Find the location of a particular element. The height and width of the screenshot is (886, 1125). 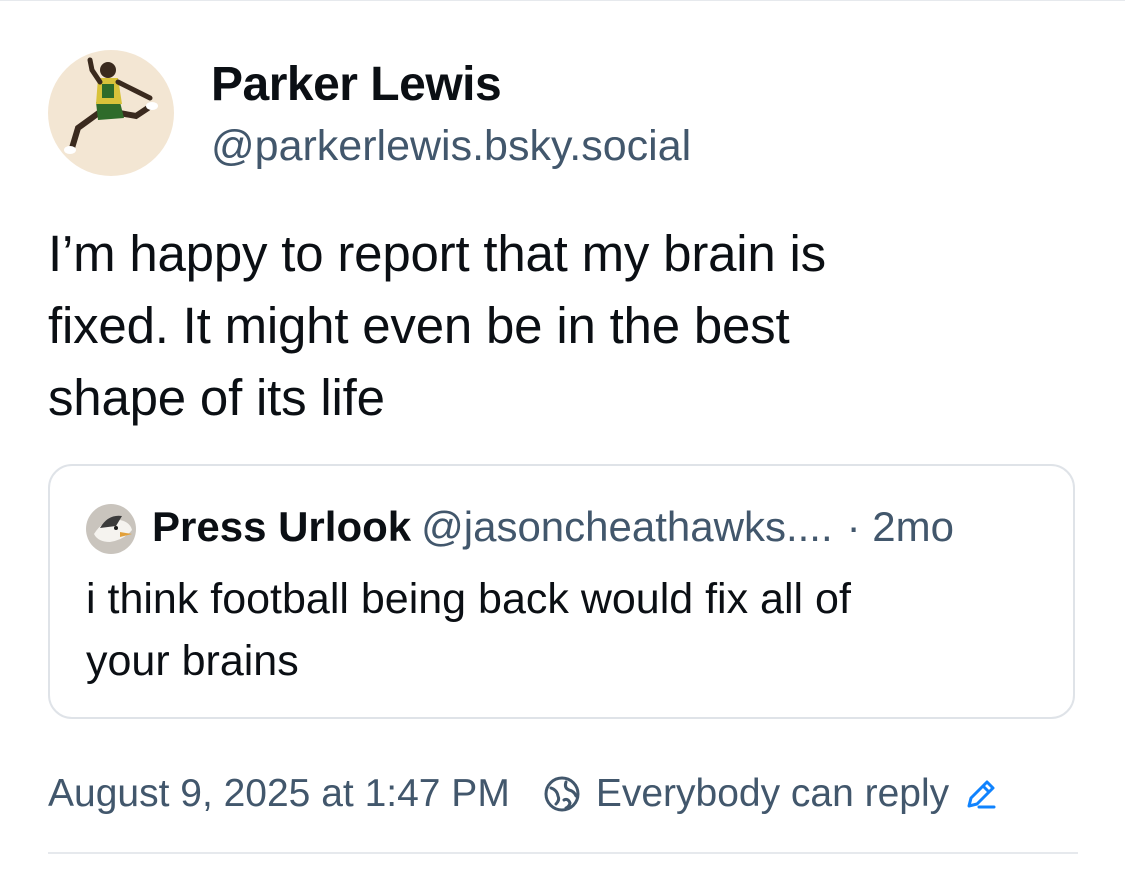

quoted-post-header: Press Urlook @jasoncheathawks.... · 2mo is located at coordinates (553, 527).